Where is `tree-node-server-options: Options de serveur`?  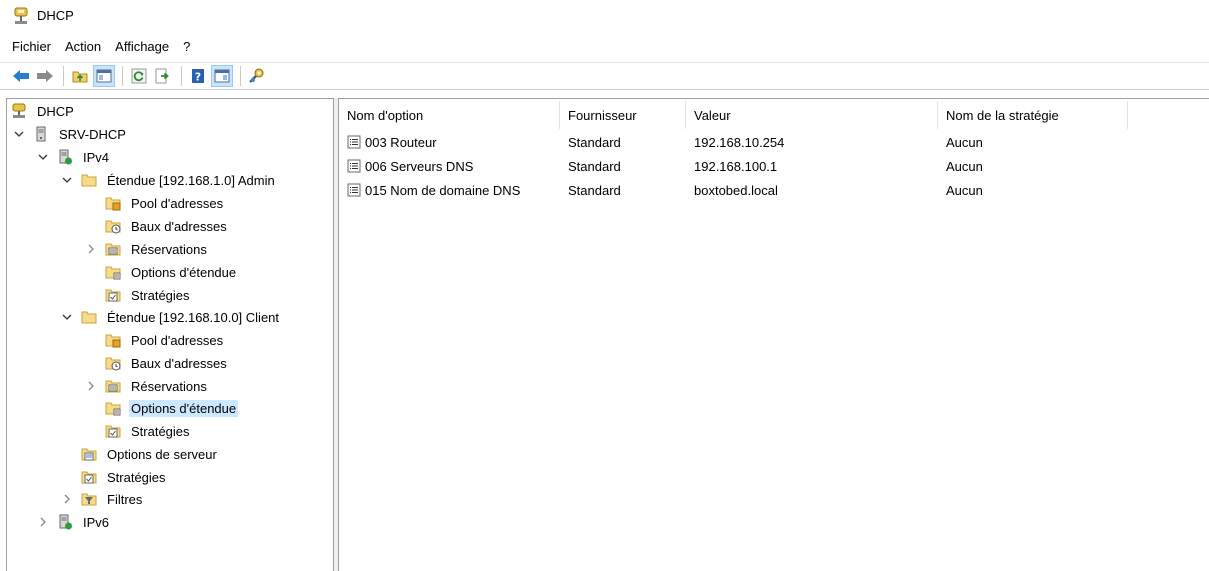 tree-node-server-options: Options de serveur is located at coordinates (150, 454).